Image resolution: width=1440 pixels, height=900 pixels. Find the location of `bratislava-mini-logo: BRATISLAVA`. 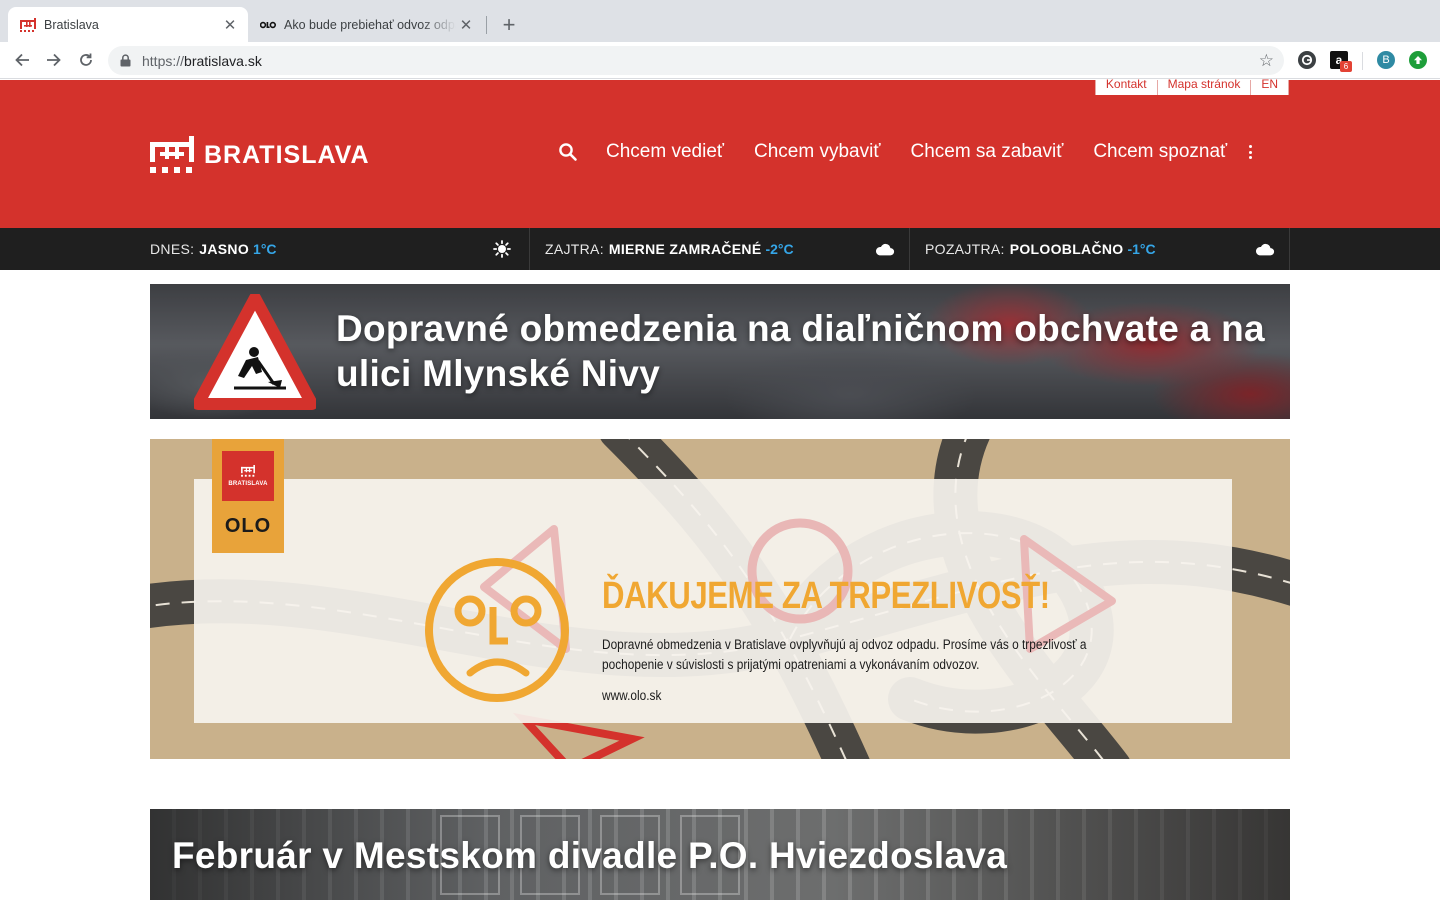

bratislava-mini-logo: BRATISLAVA is located at coordinates (248, 476).